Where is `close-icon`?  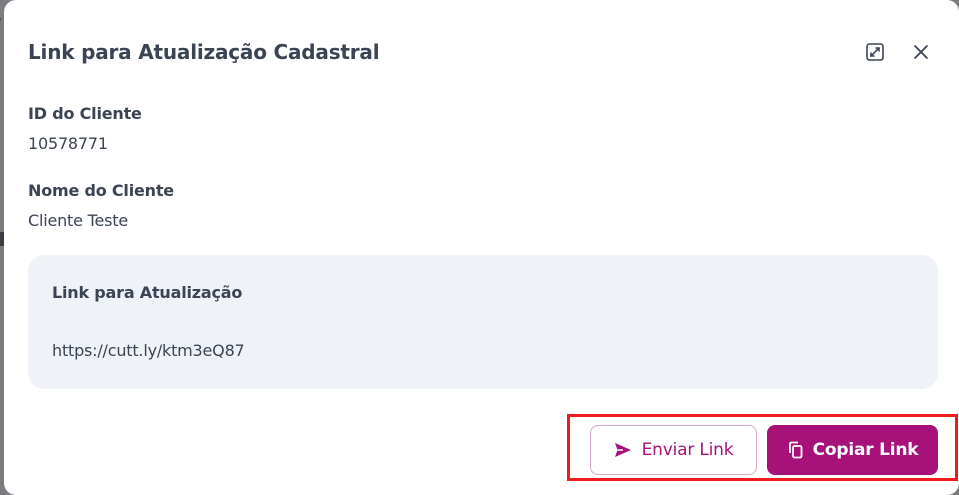 close-icon is located at coordinates (921, 52).